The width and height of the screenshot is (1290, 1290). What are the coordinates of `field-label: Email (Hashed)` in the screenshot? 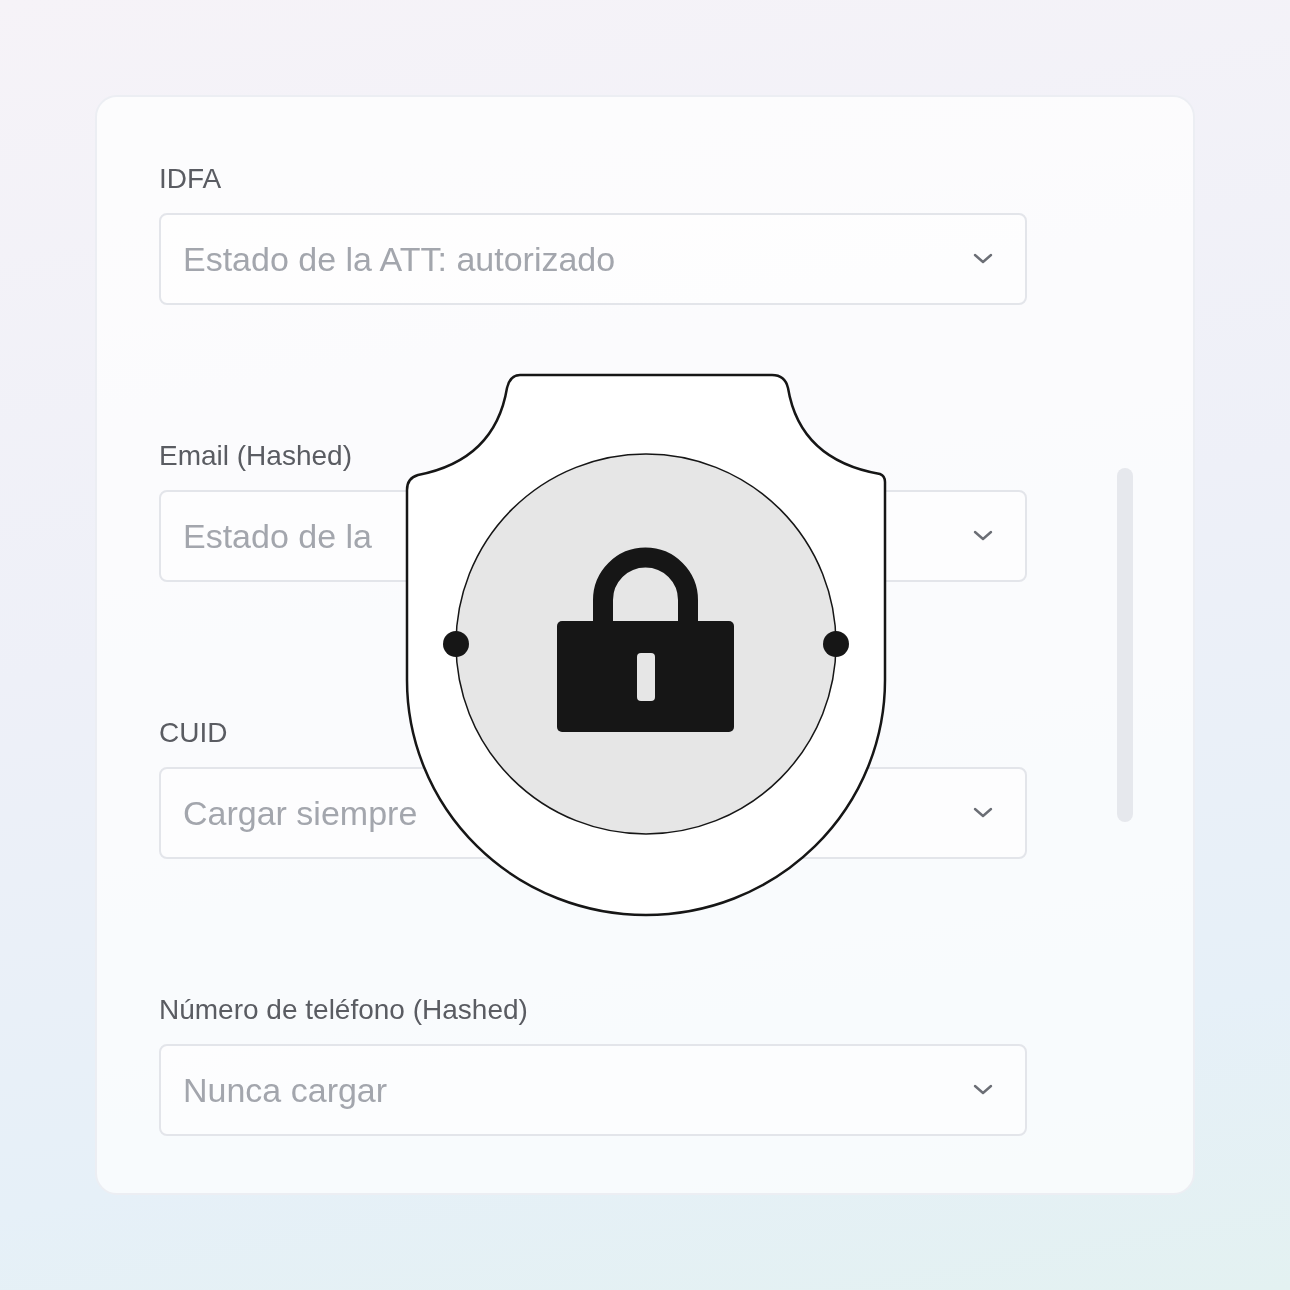 It's located at (256, 456).